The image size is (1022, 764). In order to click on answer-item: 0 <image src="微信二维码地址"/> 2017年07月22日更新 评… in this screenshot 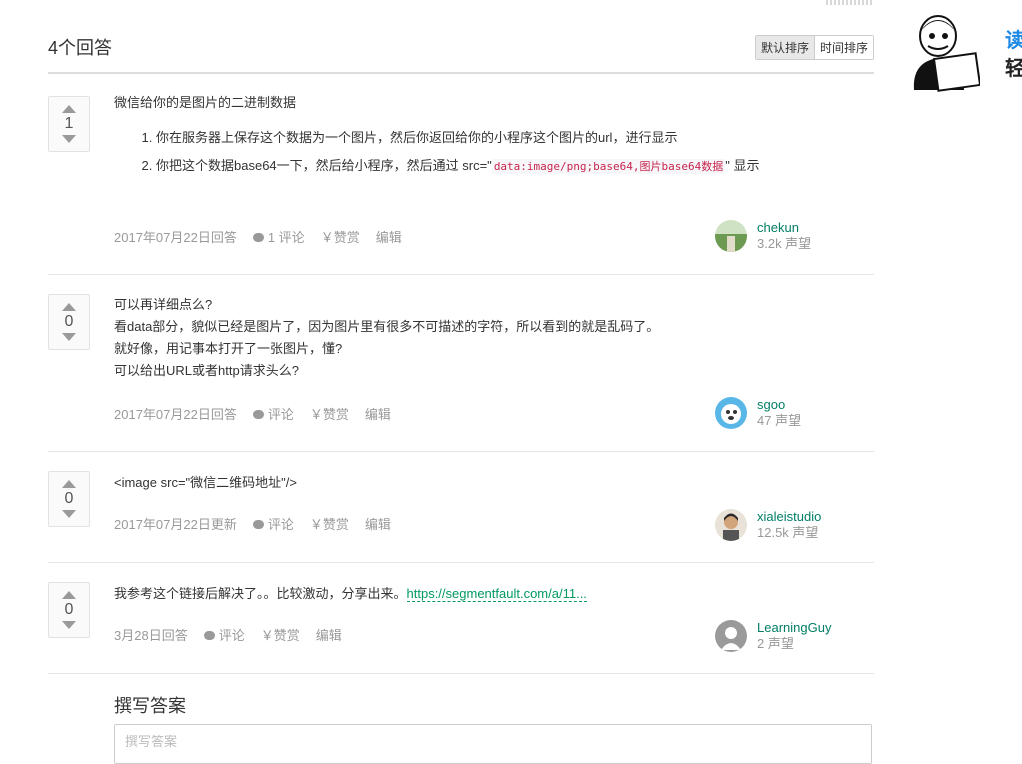, I will do `click(461, 507)`.